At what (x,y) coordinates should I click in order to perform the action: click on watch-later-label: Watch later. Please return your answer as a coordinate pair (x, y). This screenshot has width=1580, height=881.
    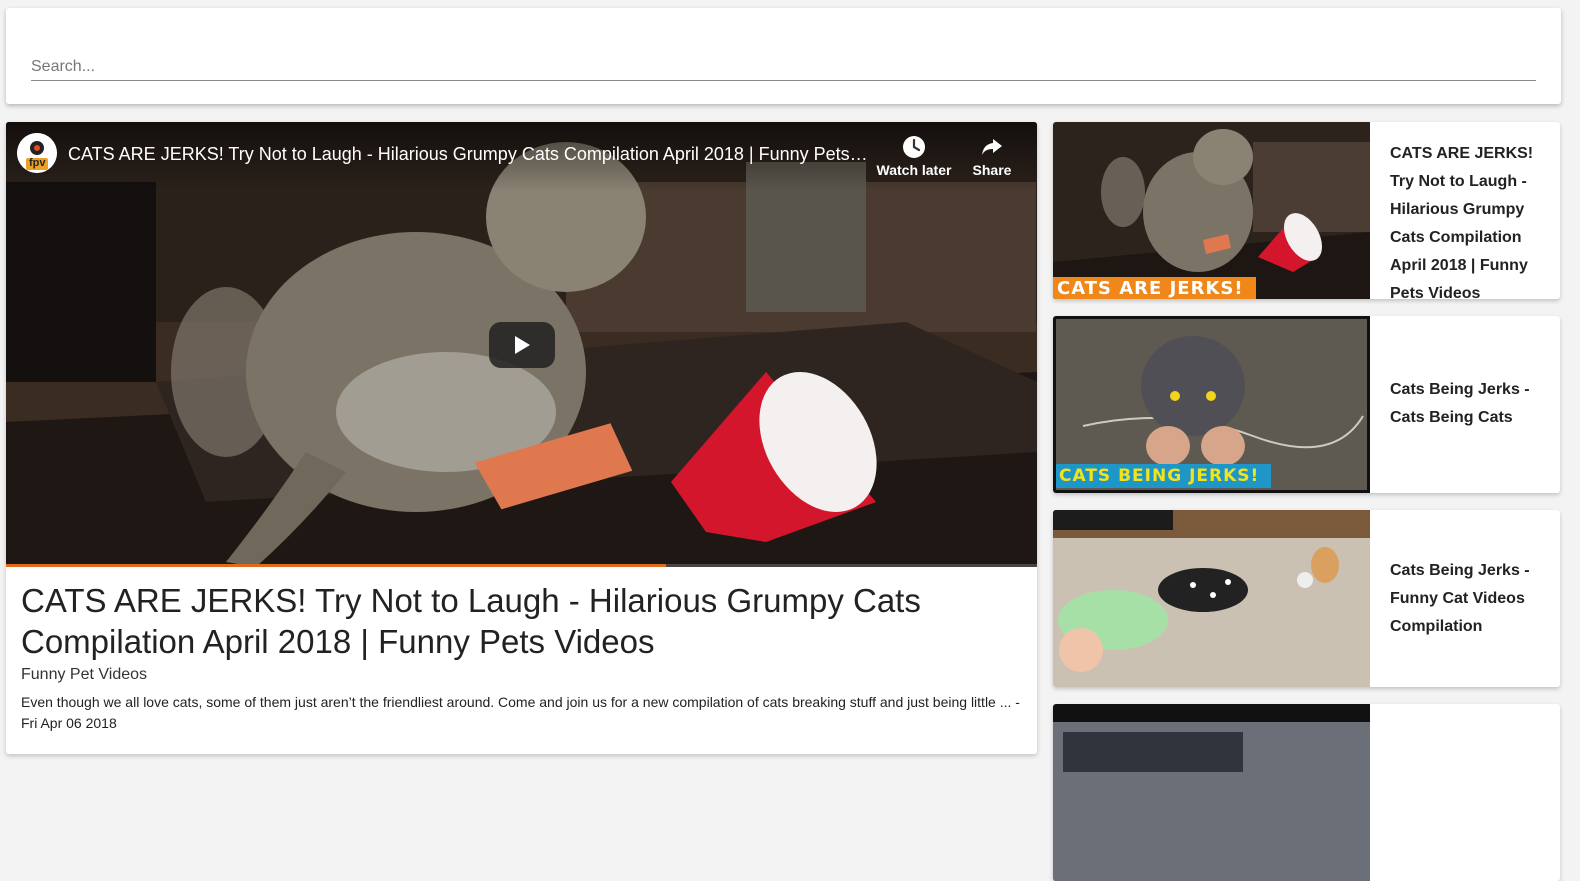
    Looking at the image, I should click on (914, 170).